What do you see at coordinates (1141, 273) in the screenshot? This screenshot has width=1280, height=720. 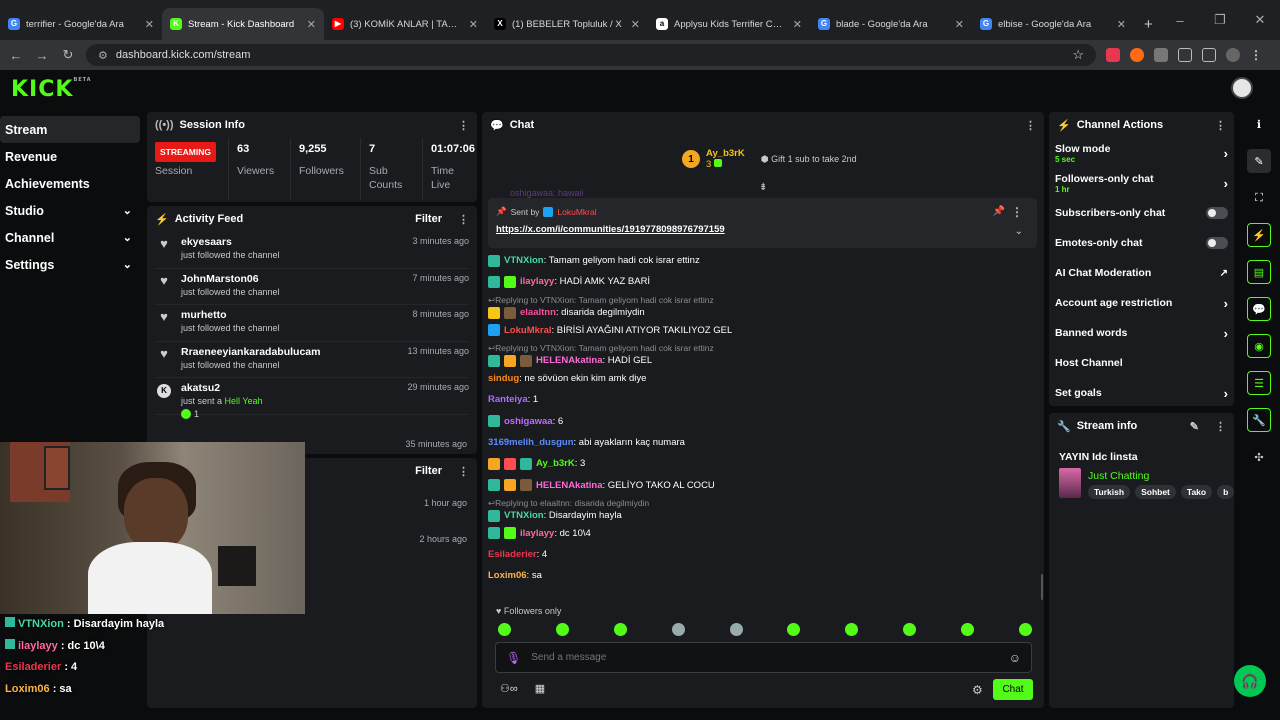 I see `action-ai-chat-moderation: AI Chat Moderation ↗` at bounding box center [1141, 273].